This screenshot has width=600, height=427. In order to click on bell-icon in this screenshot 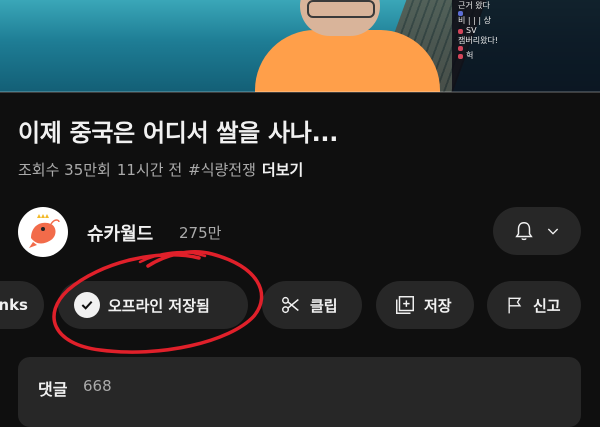, I will do `click(524, 231)`.